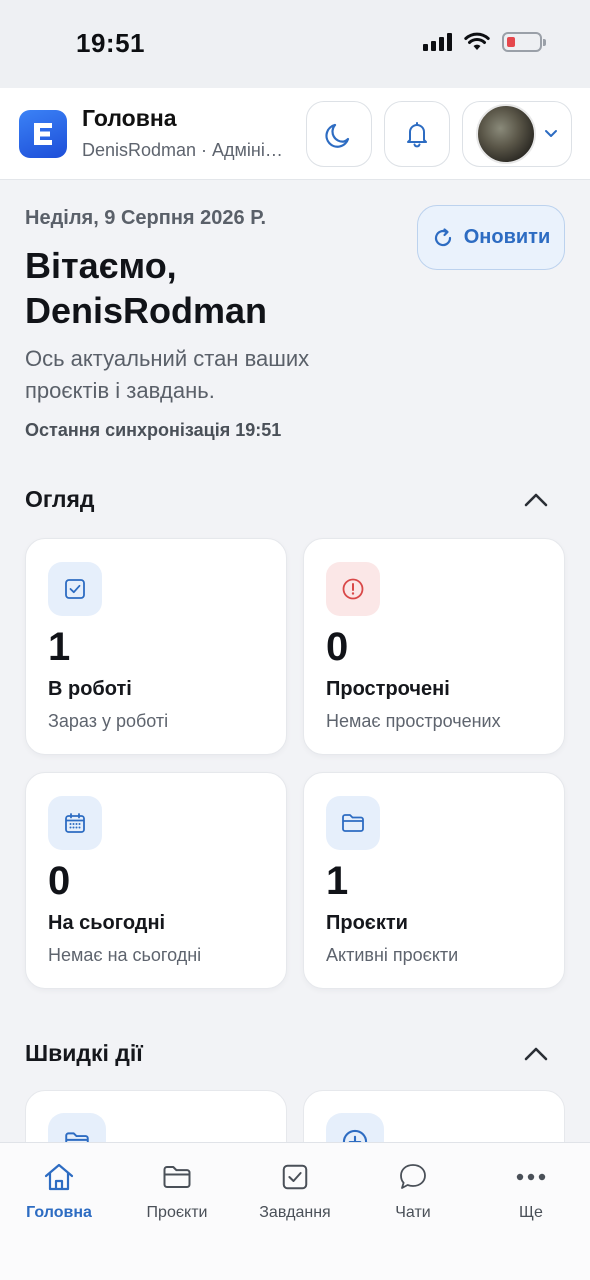  I want to click on notifications-button, so click(417, 134).